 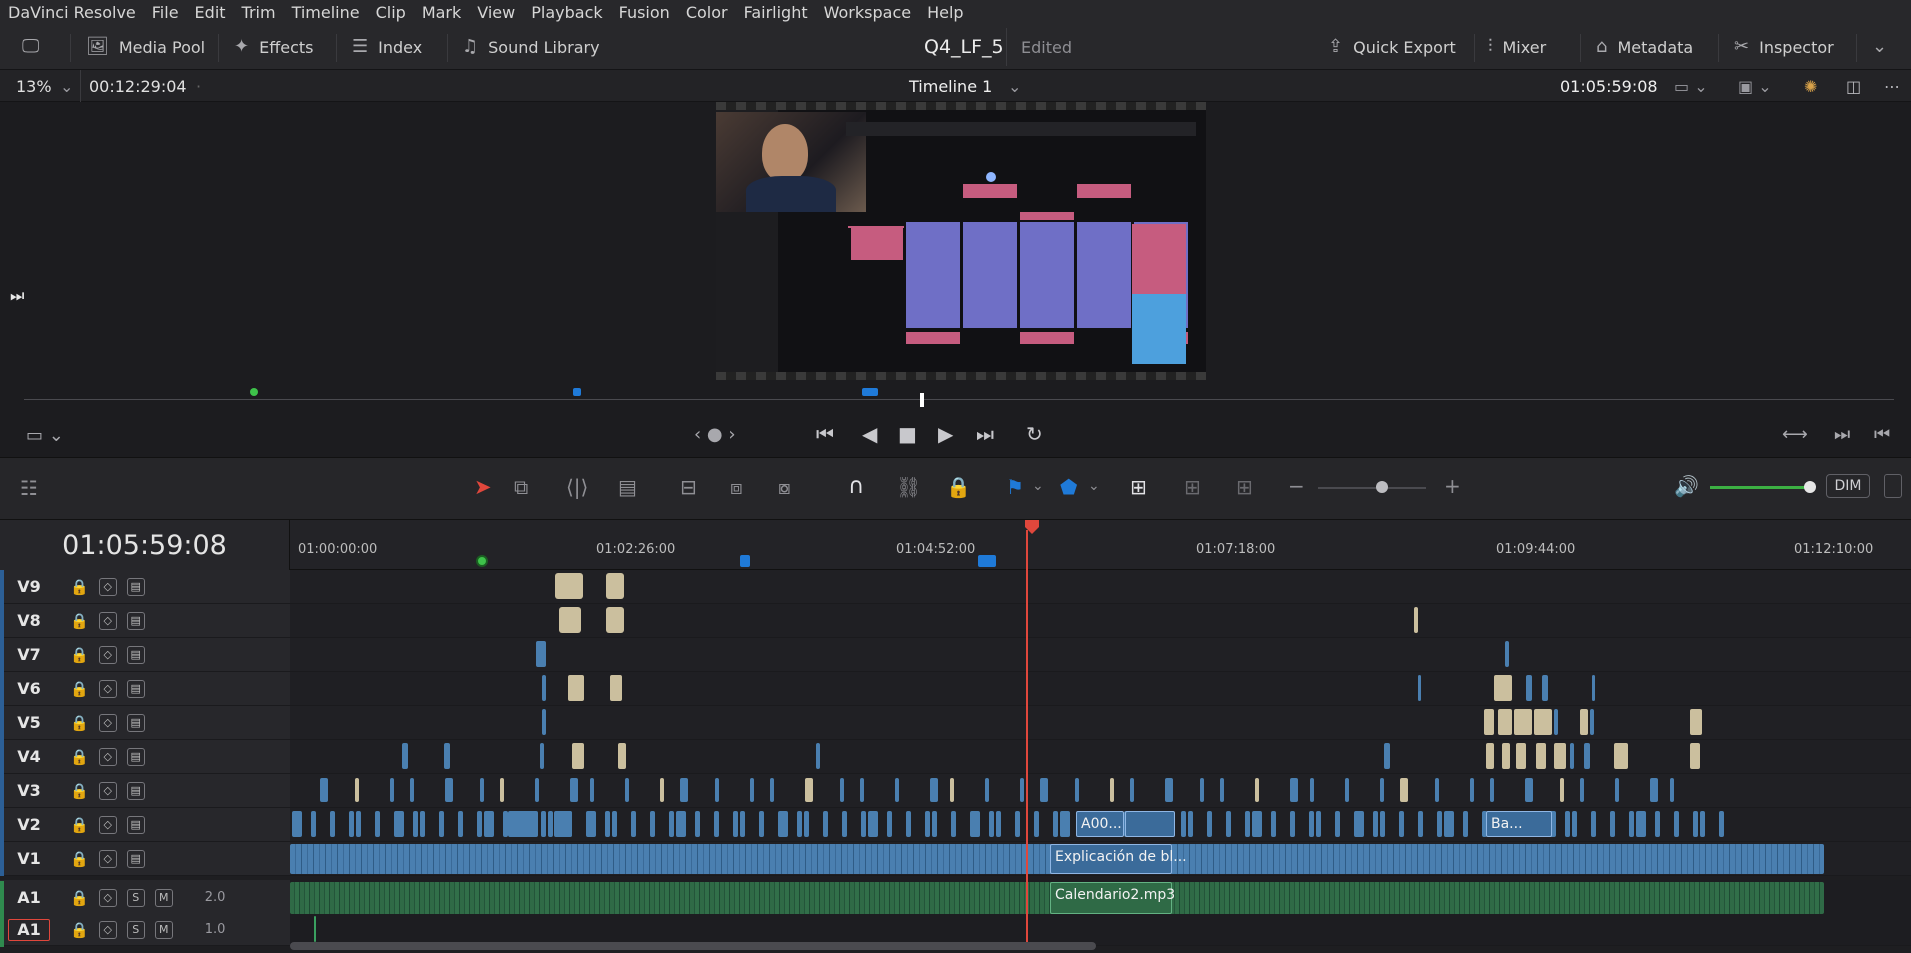 I want to click on still-clip, so click(x=569, y=586).